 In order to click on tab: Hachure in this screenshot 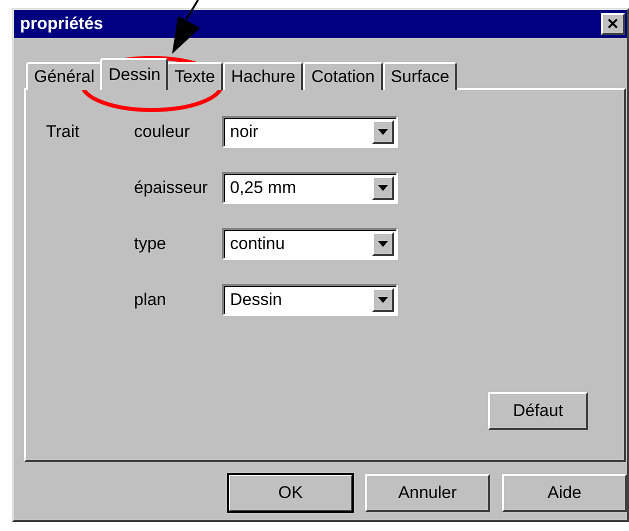, I will do `click(263, 76)`.